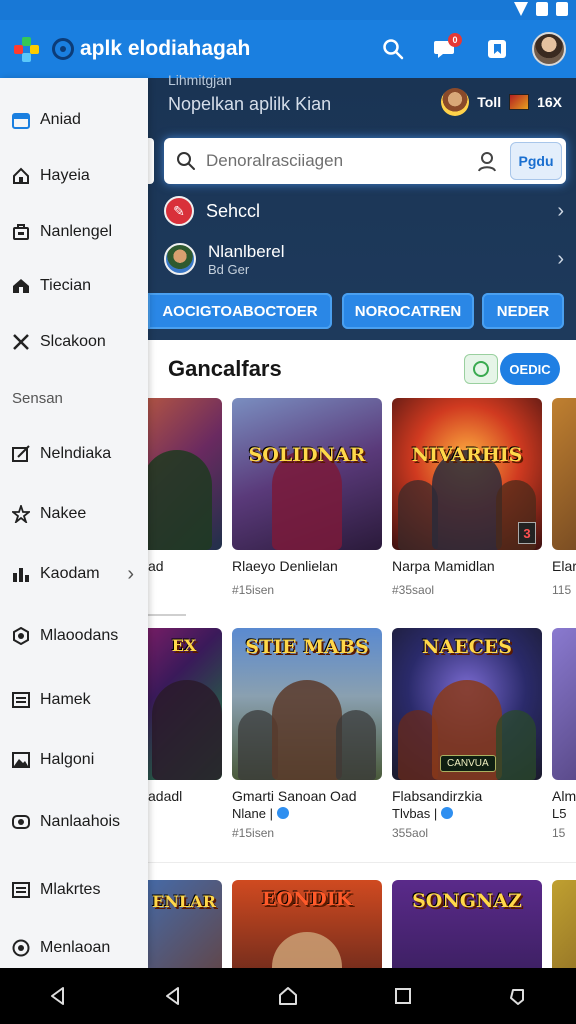 This screenshot has height=1024, width=576. I want to click on user-icon, so click(487, 161).